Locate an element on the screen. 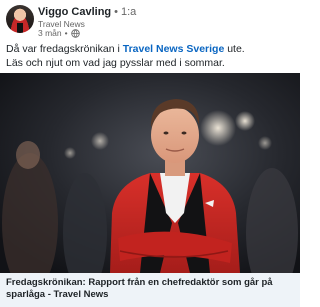 The height and width of the screenshot is (307, 320). post-meta: 3 mån • is located at coordinates (59, 33).